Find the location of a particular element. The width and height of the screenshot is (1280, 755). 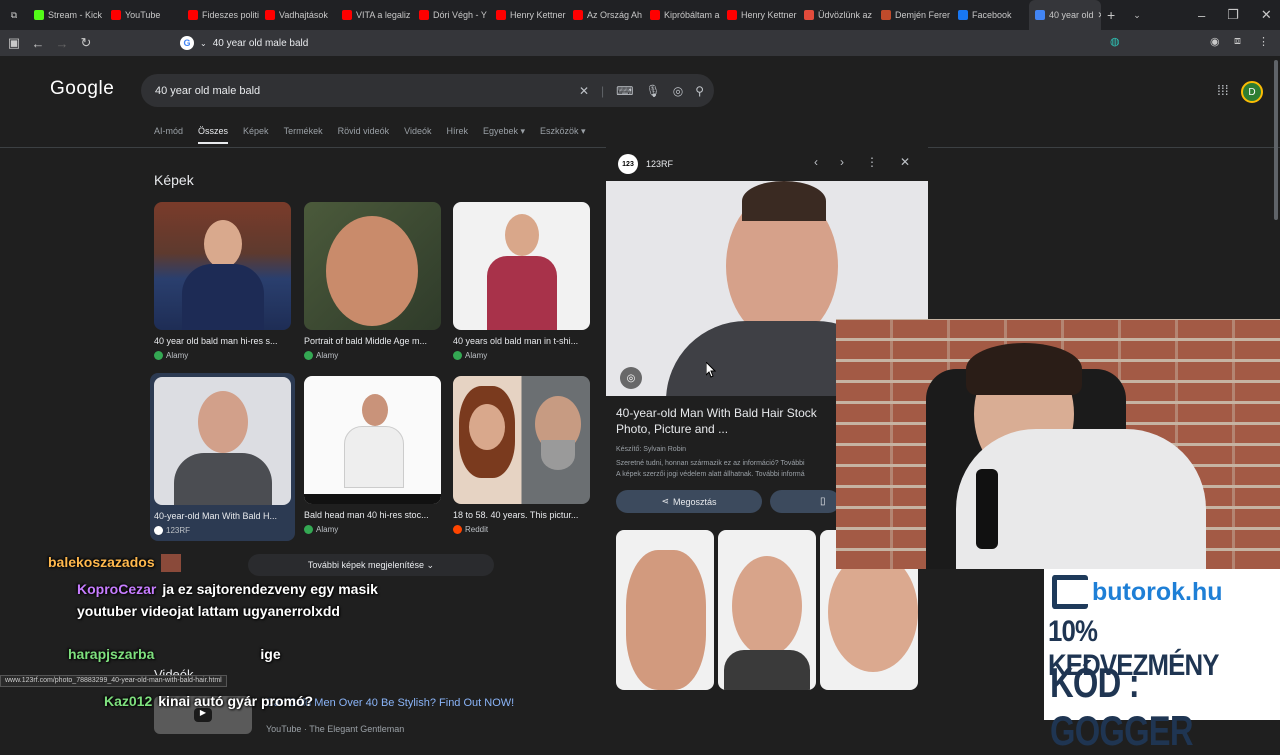

search-input: 40 year old male bald is located at coordinates (207, 91).